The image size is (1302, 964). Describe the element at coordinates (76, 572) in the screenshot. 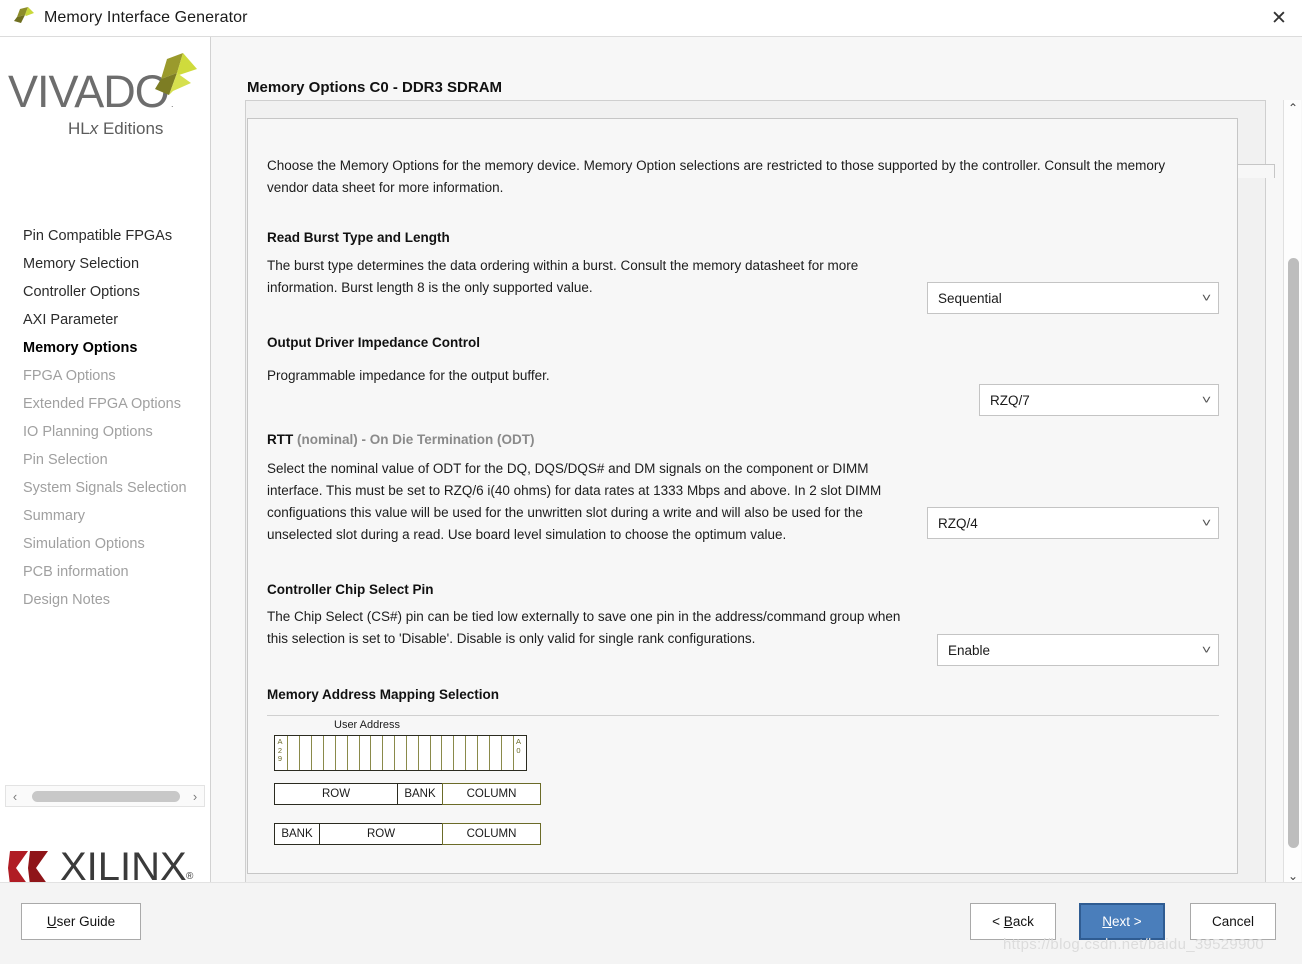

I see `sidebar-item-pcb-information: PCB information` at that location.